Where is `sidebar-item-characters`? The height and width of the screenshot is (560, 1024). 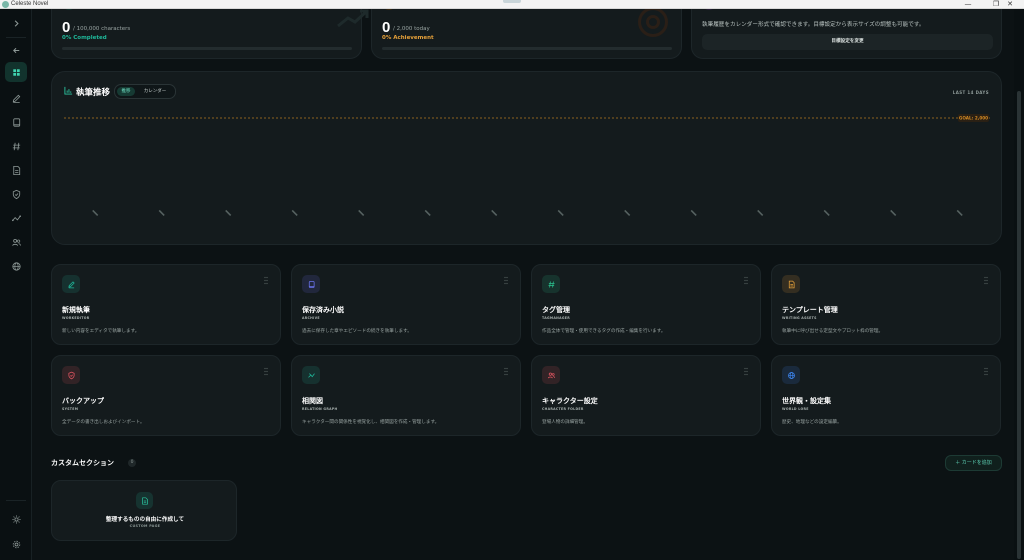
sidebar-item-characters is located at coordinates (16, 242).